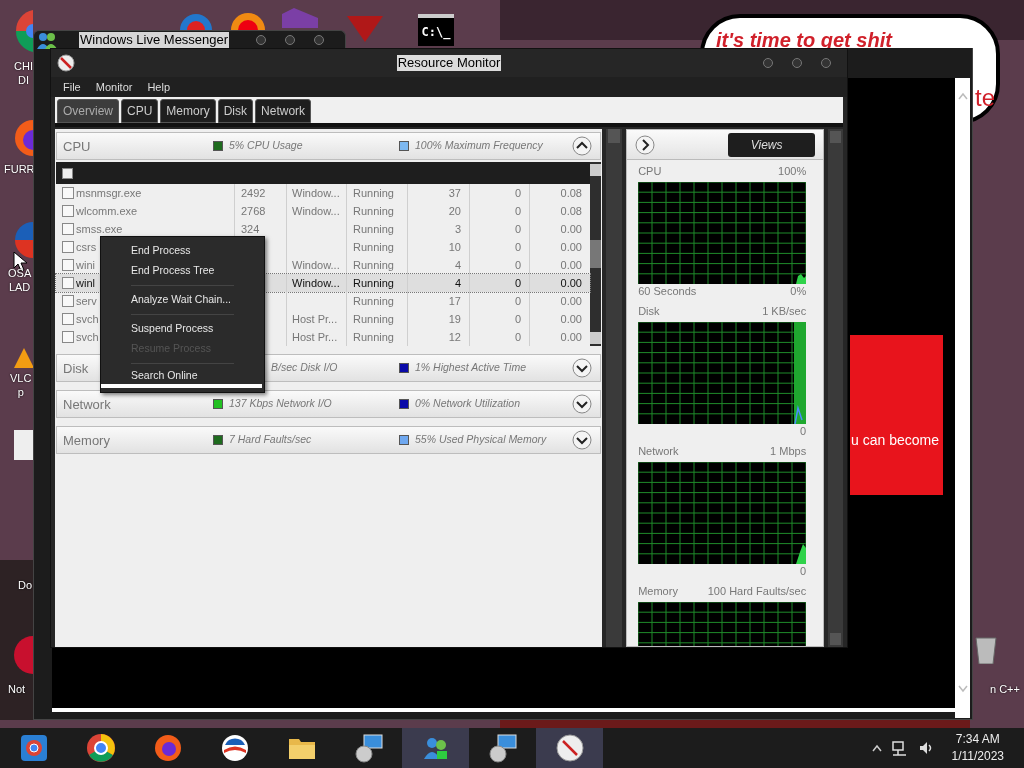  Describe the element at coordinates (323, 193) in the screenshot. I see `table-row: msnmsgr.exe 2492 Window... Running 37 0 0.08` at that location.